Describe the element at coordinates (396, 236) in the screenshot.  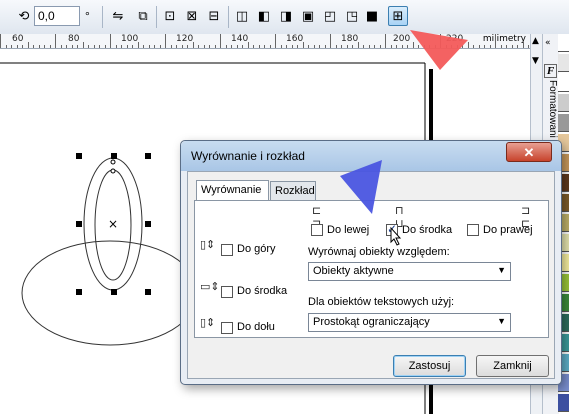
I see `mouse-cursor-icon` at that location.